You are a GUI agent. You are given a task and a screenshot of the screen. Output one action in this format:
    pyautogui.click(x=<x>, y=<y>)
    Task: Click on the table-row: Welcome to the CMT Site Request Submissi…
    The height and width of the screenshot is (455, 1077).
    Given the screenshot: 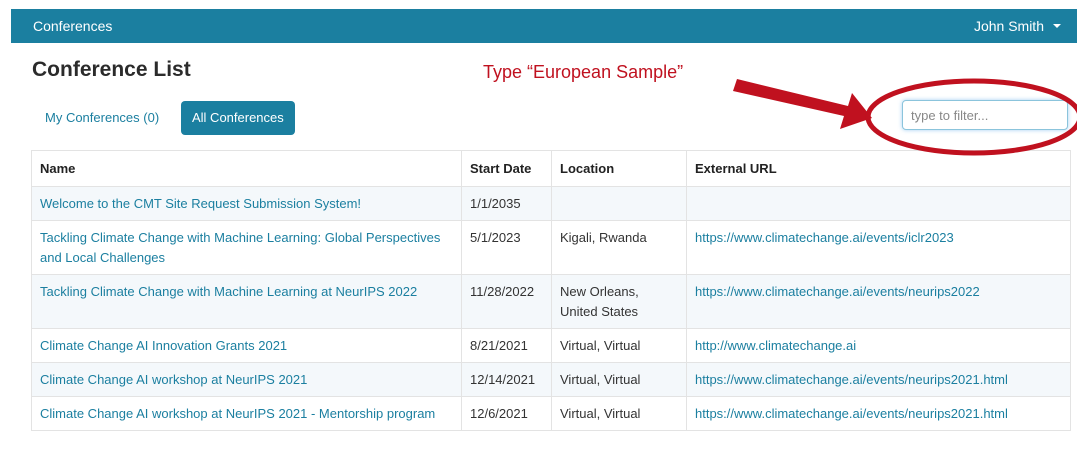 What is the action you would take?
    pyautogui.click(x=551, y=203)
    